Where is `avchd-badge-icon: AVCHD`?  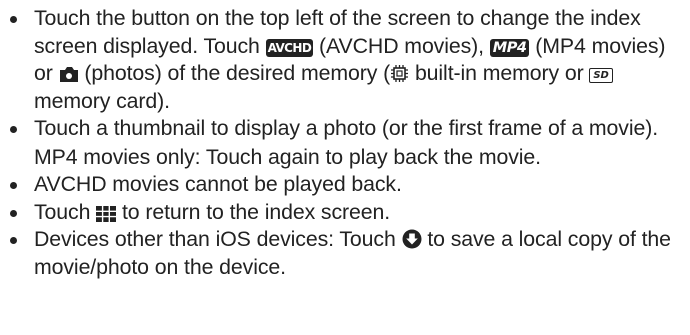 avchd-badge-icon: AVCHD is located at coordinates (289, 47).